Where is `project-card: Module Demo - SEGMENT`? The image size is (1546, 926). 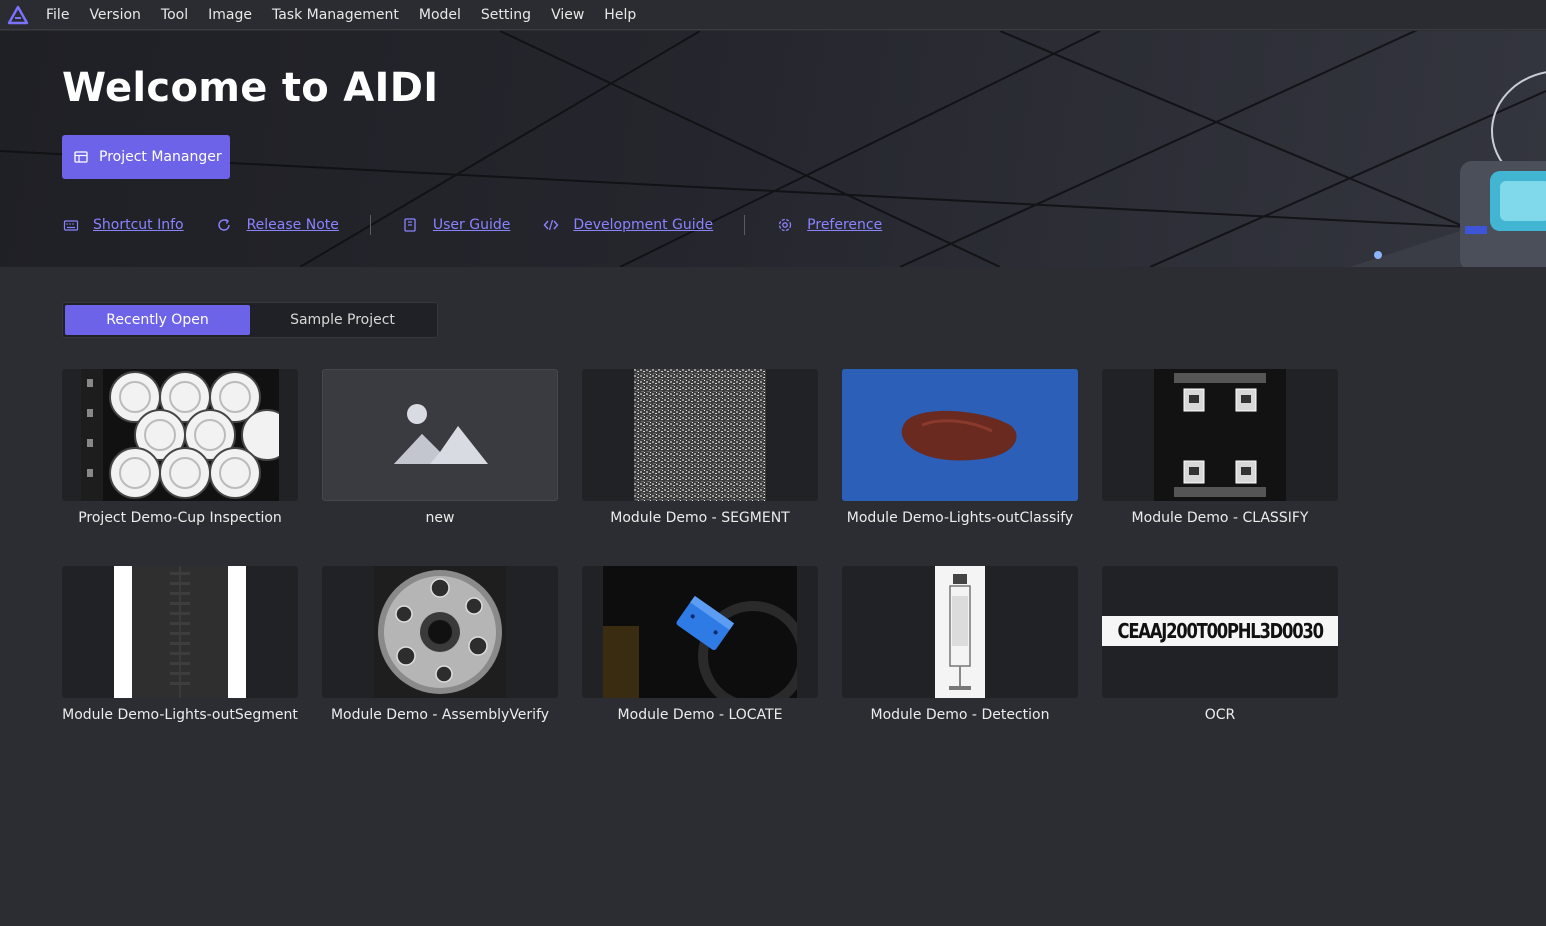 project-card: Module Demo - SEGMENT is located at coordinates (700, 447).